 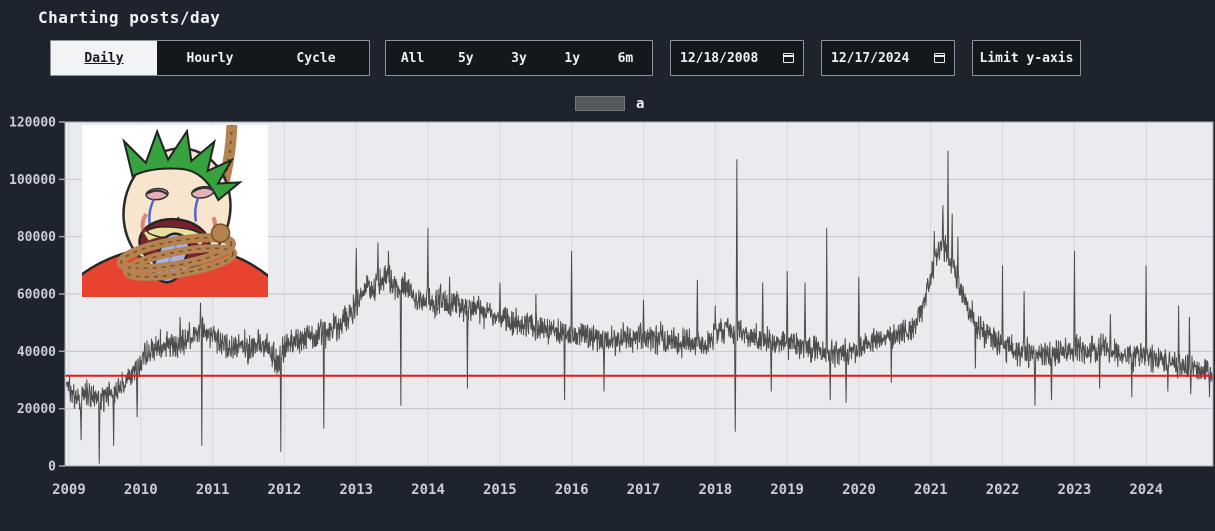 I want to click on tab-hourly: Hourly, so click(x=210, y=58).